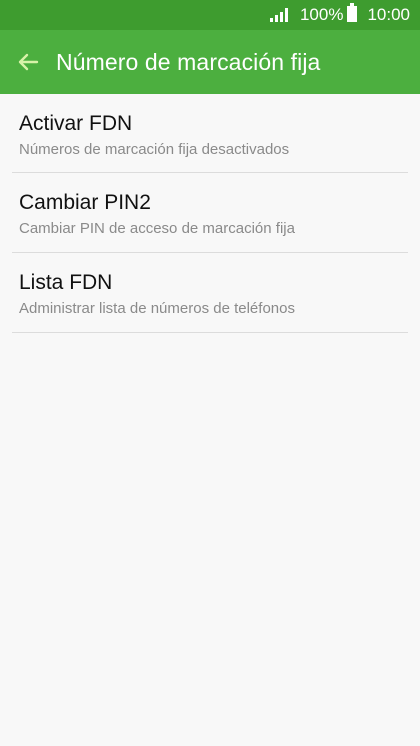 The image size is (420, 746). I want to click on status-bar: 100% 10:00, so click(210, 15).